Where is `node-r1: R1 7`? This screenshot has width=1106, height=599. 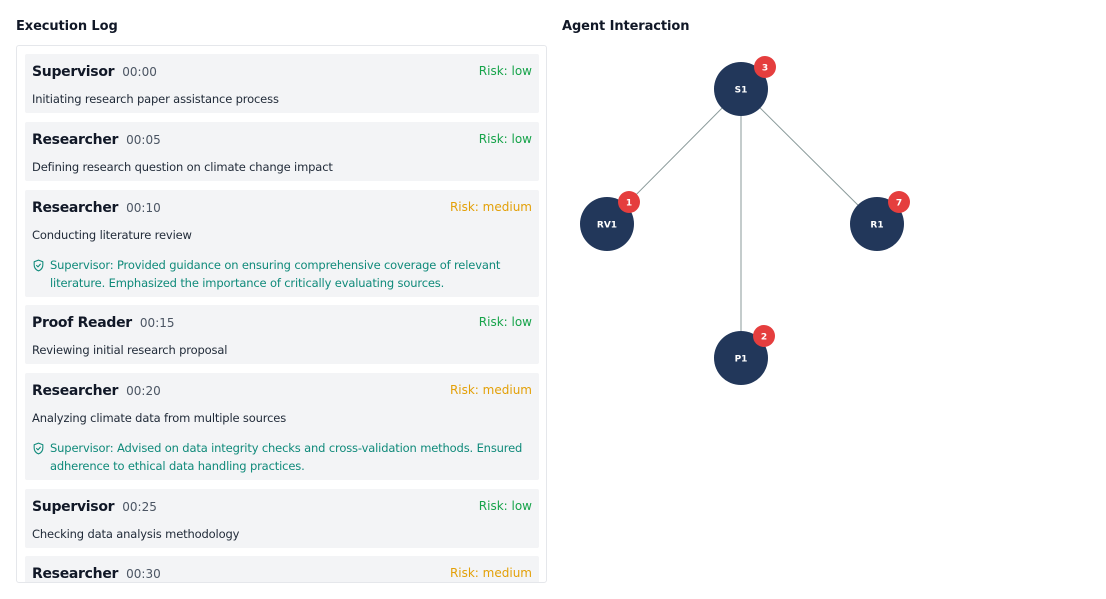
node-r1: R1 7 is located at coordinates (880, 221).